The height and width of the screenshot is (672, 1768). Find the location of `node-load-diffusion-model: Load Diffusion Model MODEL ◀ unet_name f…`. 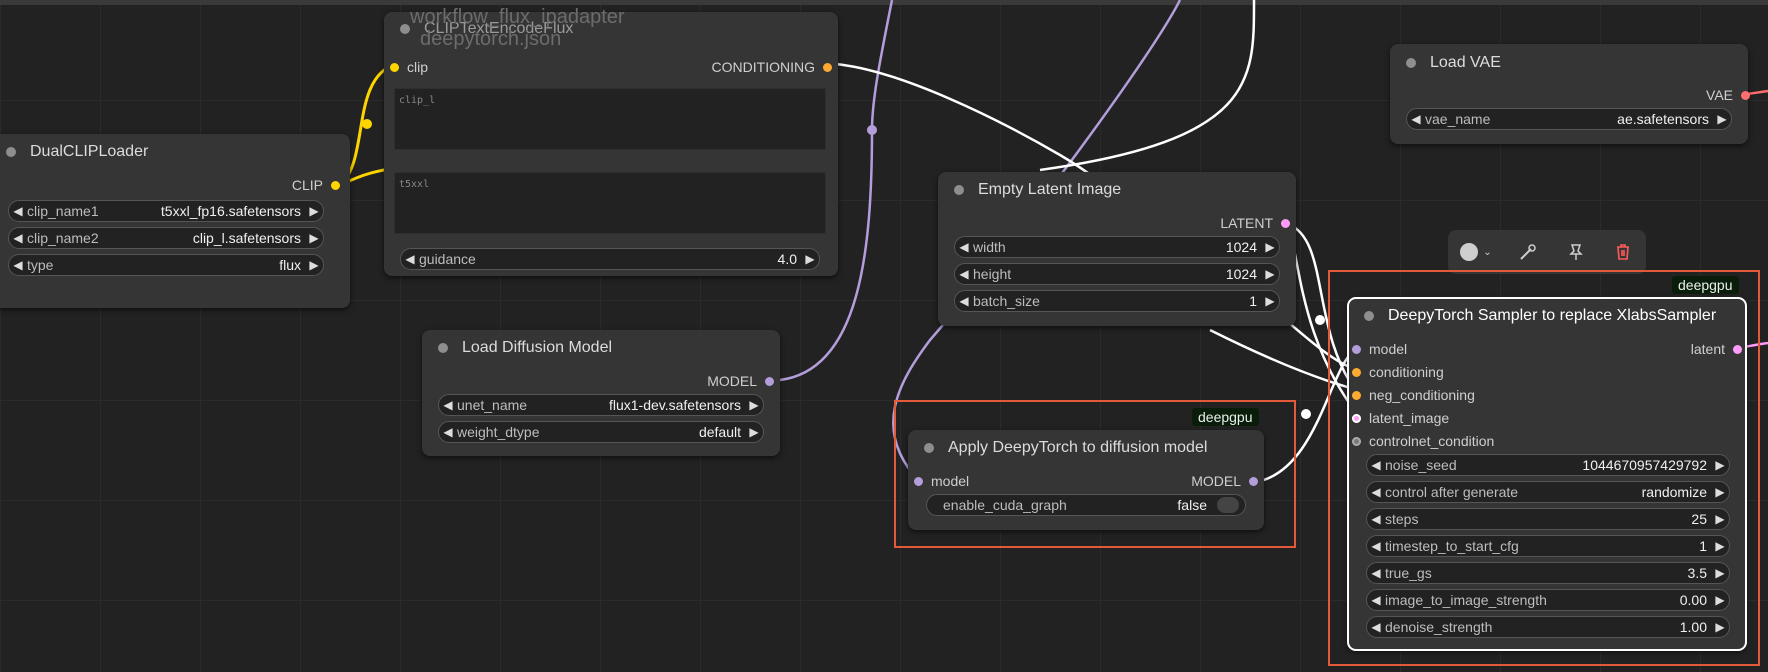

node-load-diffusion-model: Load Diffusion Model MODEL ◀ unet_name f… is located at coordinates (601, 393).